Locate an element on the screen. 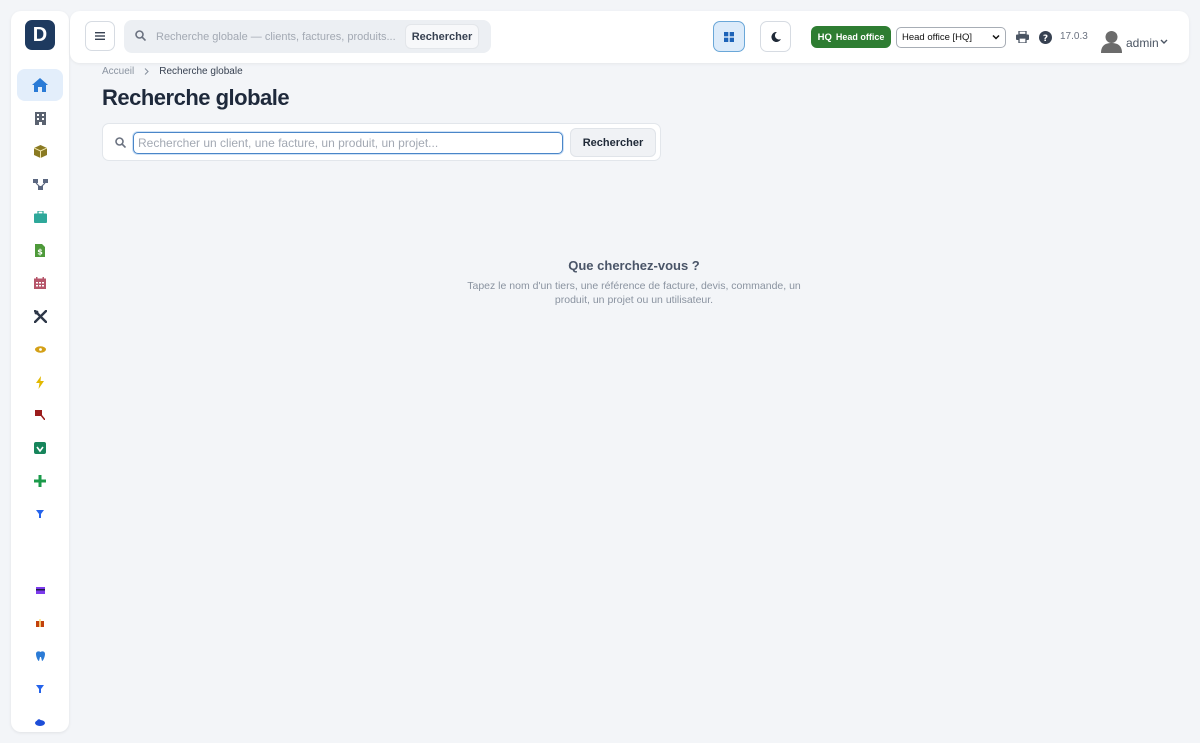 This screenshot has height=743, width=1200. version-label: 17.0.3 is located at coordinates (1074, 36).